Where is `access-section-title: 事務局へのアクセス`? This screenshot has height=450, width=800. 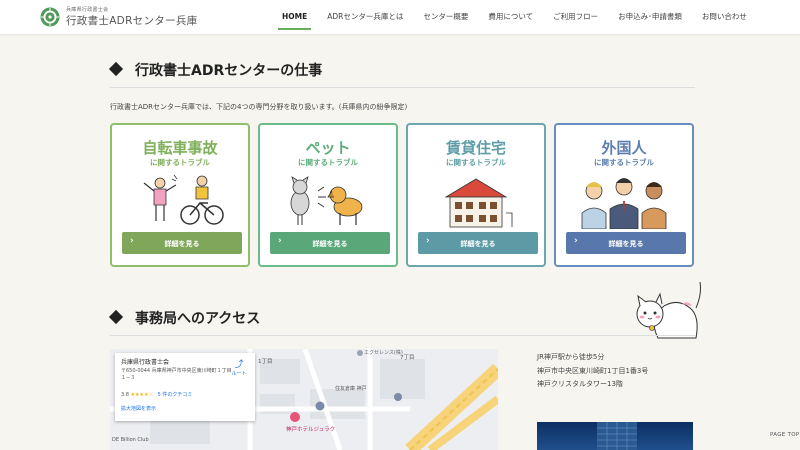
access-section-title: 事務局へのアクセス is located at coordinates (198, 319).